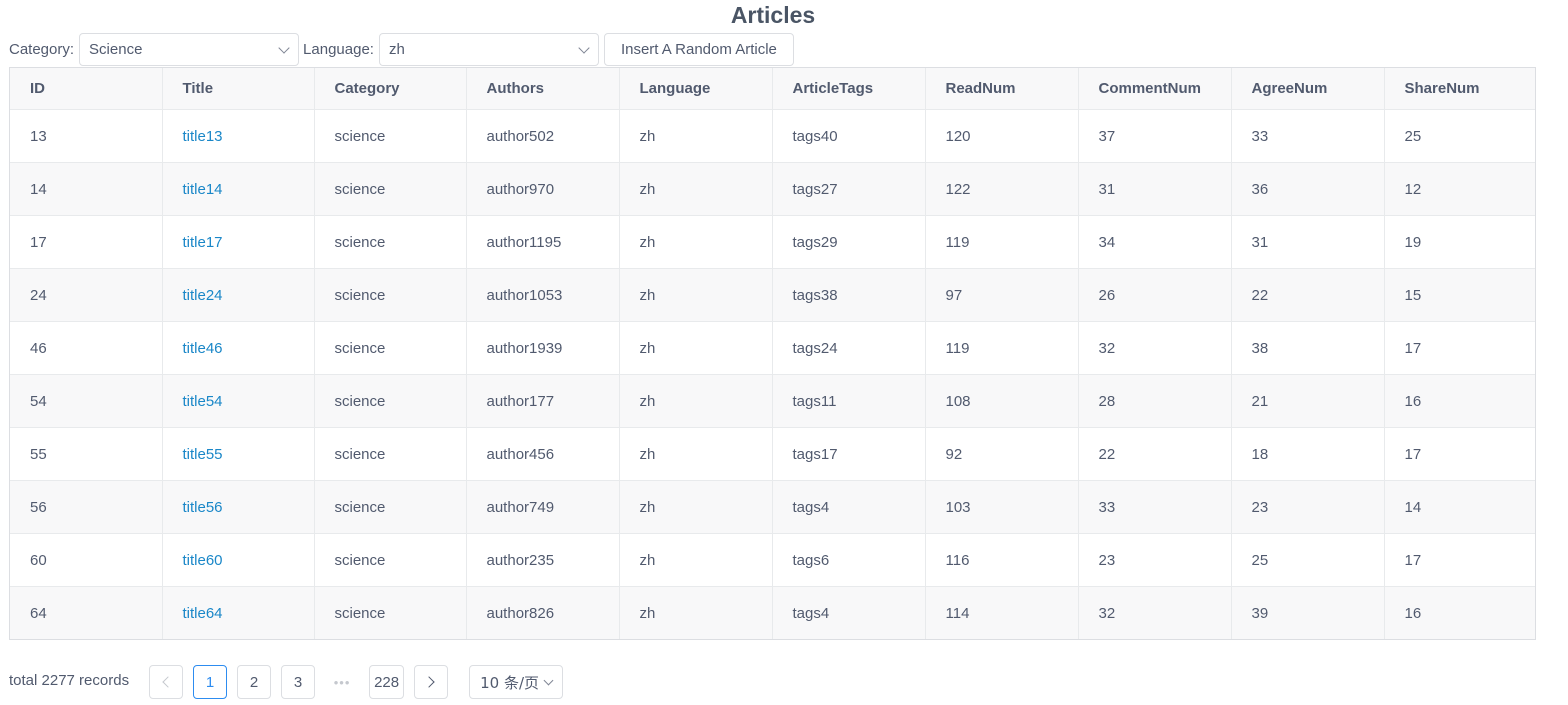 The height and width of the screenshot is (705, 1568). What do you see at coordinates (849, 242) in the screenshot?
I see `cell-articletags: tags29` at bounding box center [849, 242].